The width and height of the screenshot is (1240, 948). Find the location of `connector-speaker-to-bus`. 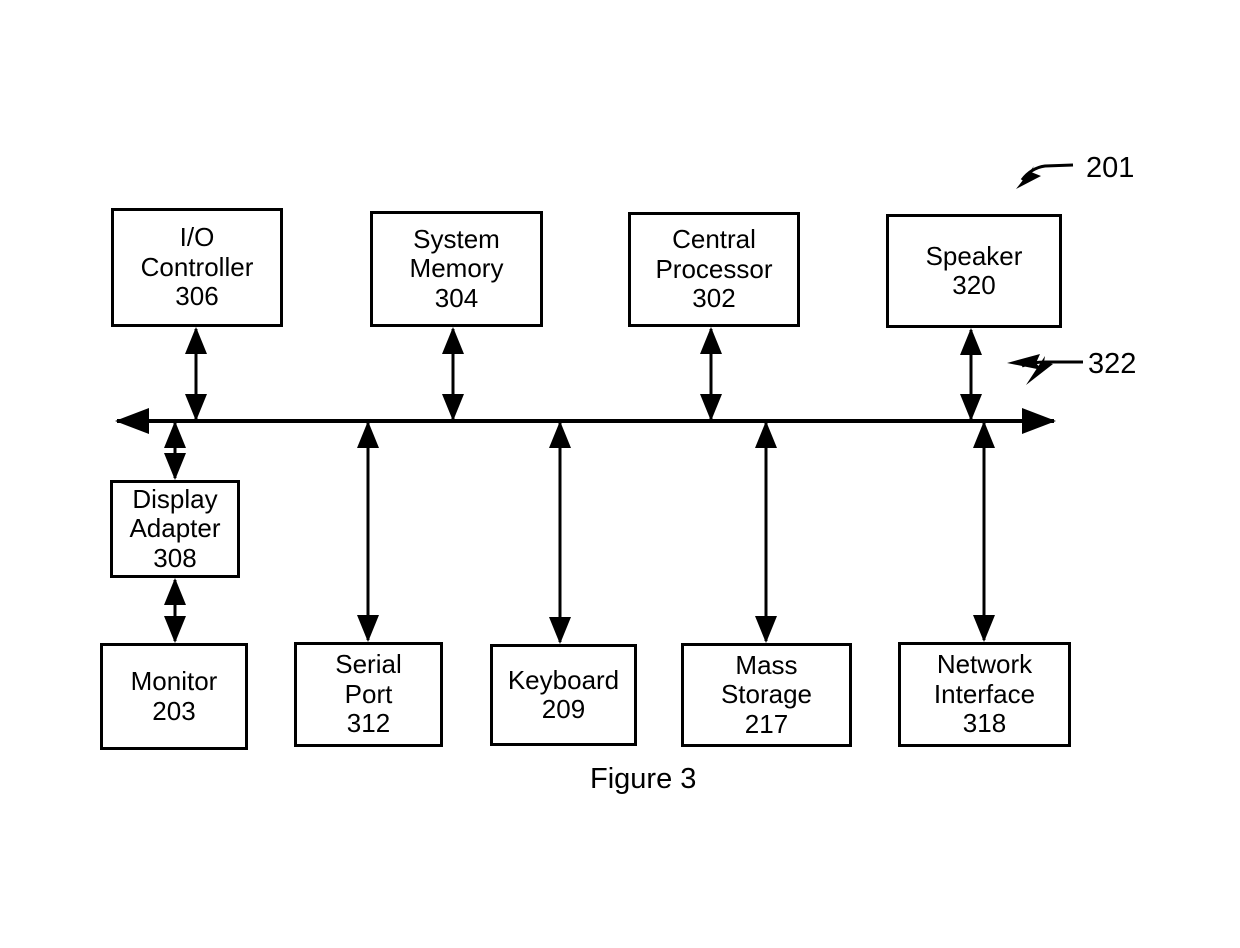

connector-speaker-to-bus is located at coordinates (971, 374).